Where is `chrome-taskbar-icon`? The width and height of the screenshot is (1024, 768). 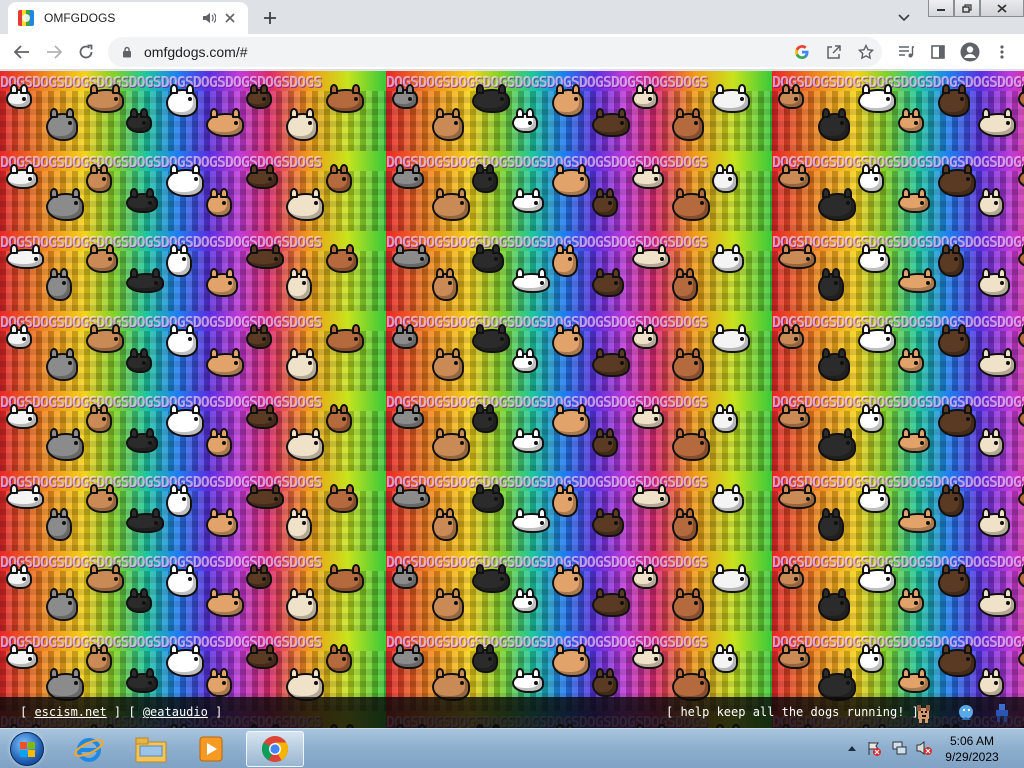
chrome-taskbar-icon is located at coordinates (275, 749).